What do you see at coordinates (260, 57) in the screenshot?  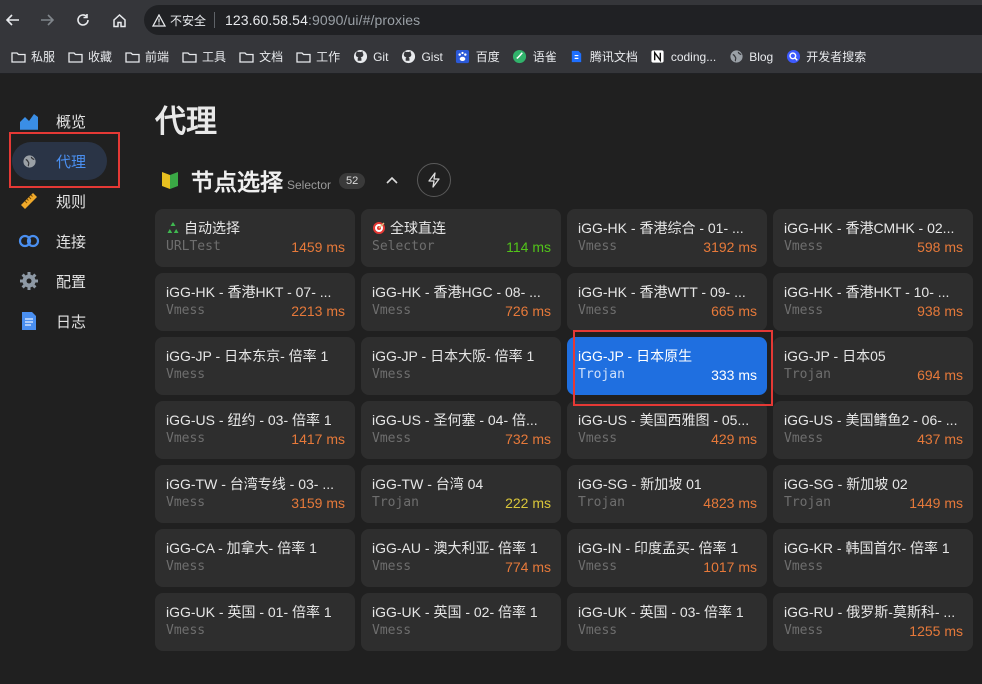 I see `bookmark-item: 文档` at bounding box center [260, 57].